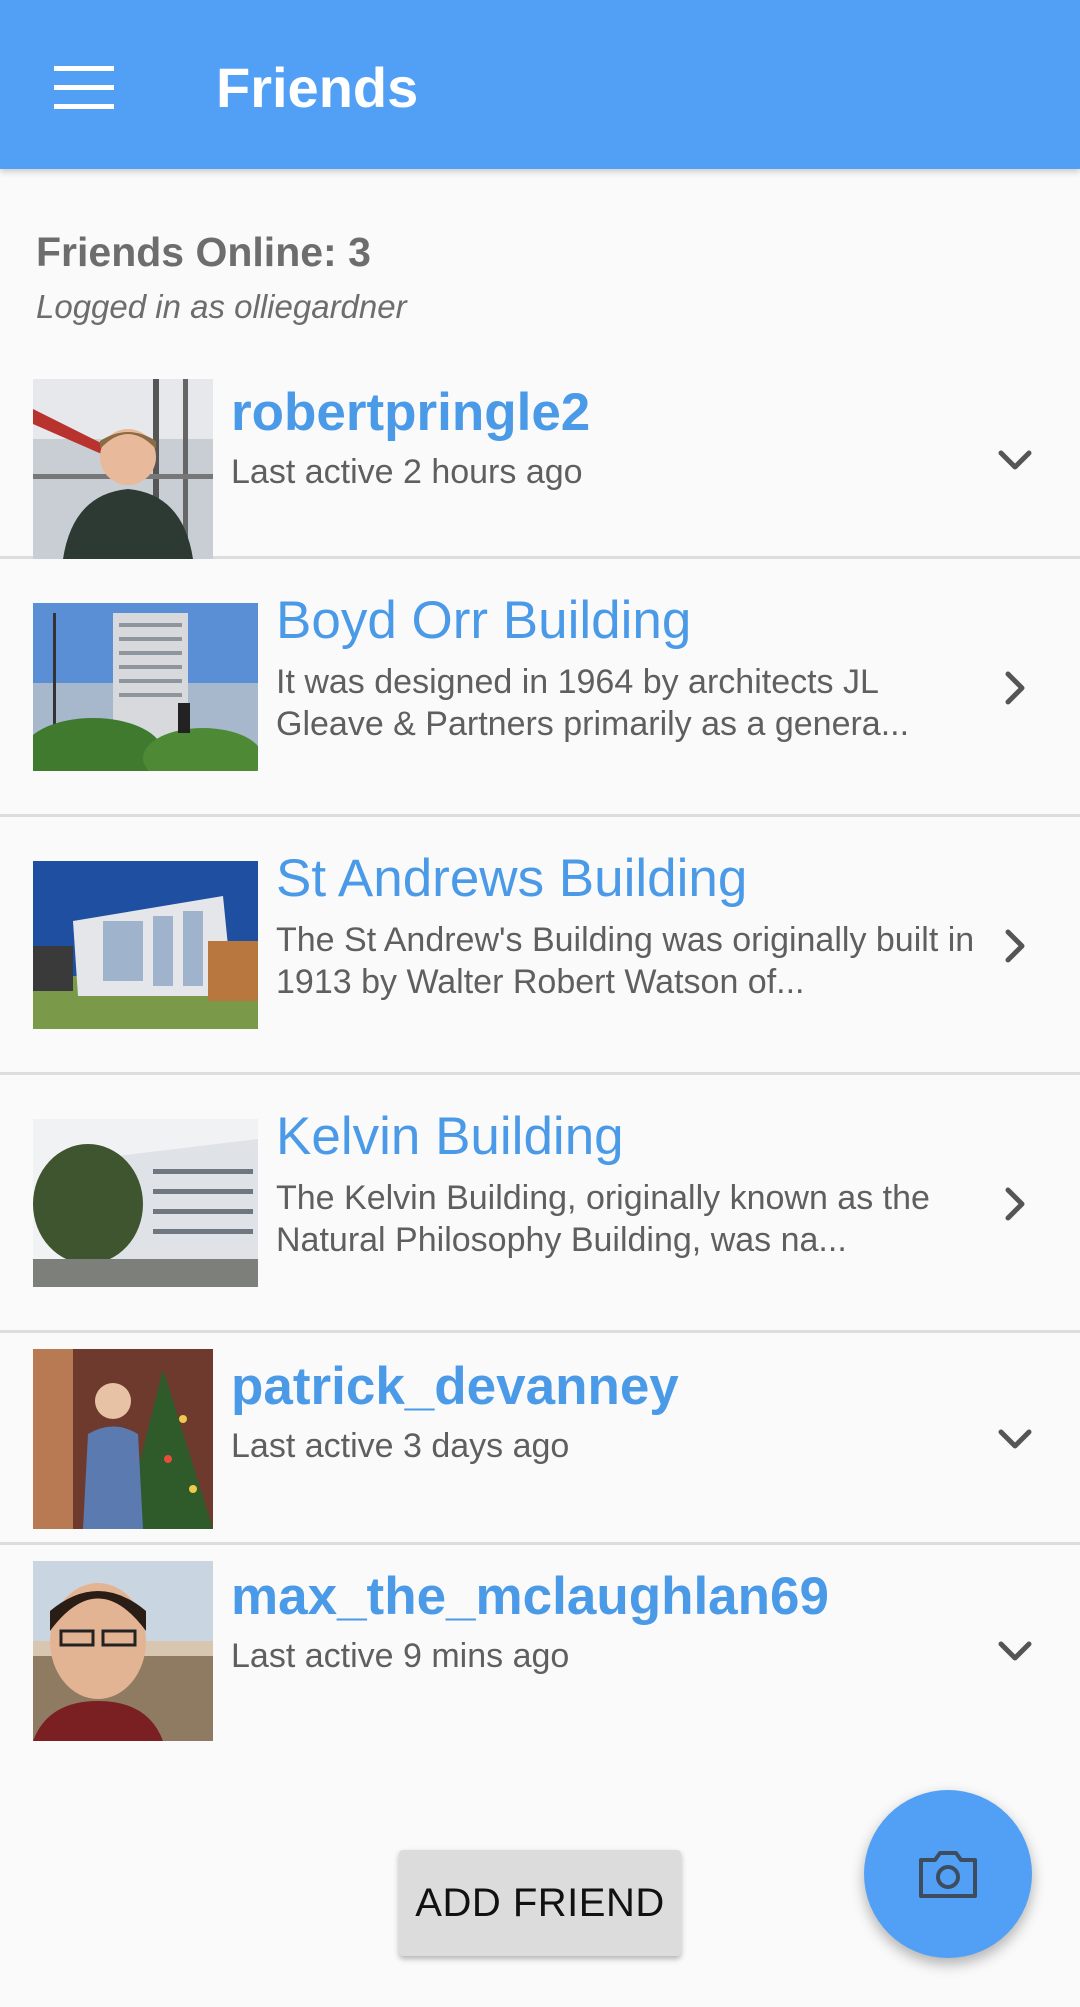 Image resolution: width=1080 pixels, height=2007 pixels. I want to click on place-name: St Andrews Building, so click(511, 879).